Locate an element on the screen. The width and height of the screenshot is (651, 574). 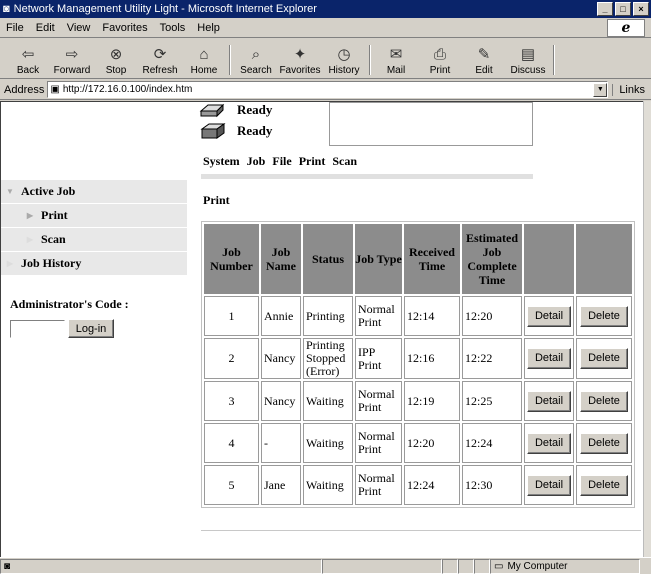
toolbar-stop-button: ⊗ Stop is located at coordinates (116, 59).